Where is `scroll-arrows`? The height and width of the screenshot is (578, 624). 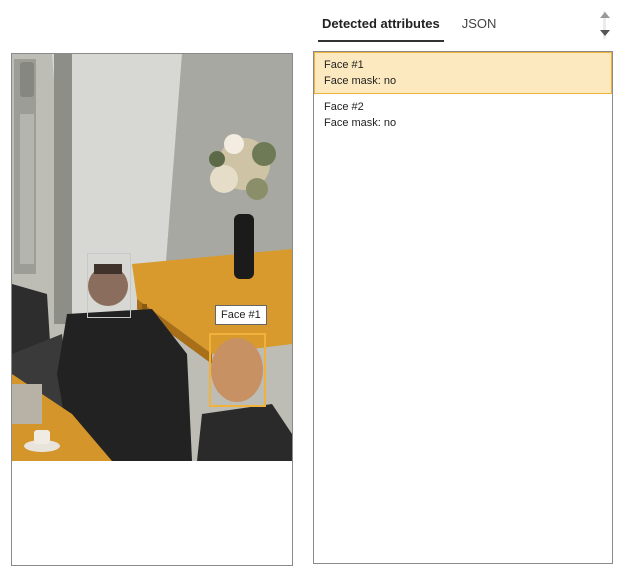 scroll-arrows is located at coordinates (605, 25).